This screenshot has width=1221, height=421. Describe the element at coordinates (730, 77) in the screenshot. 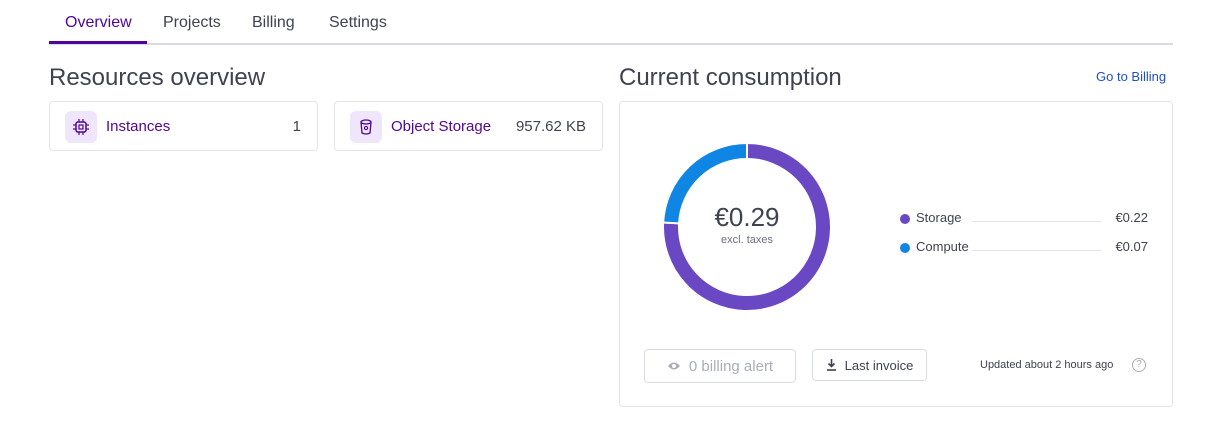

I see `current-consumption-title: Current consumption` at that location.